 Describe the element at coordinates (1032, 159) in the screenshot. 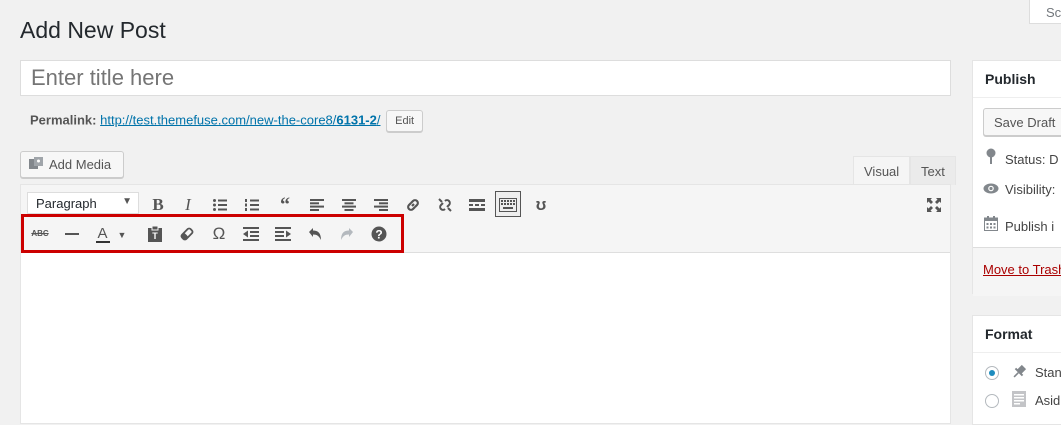

I see `status-label: Status: D` at that location.